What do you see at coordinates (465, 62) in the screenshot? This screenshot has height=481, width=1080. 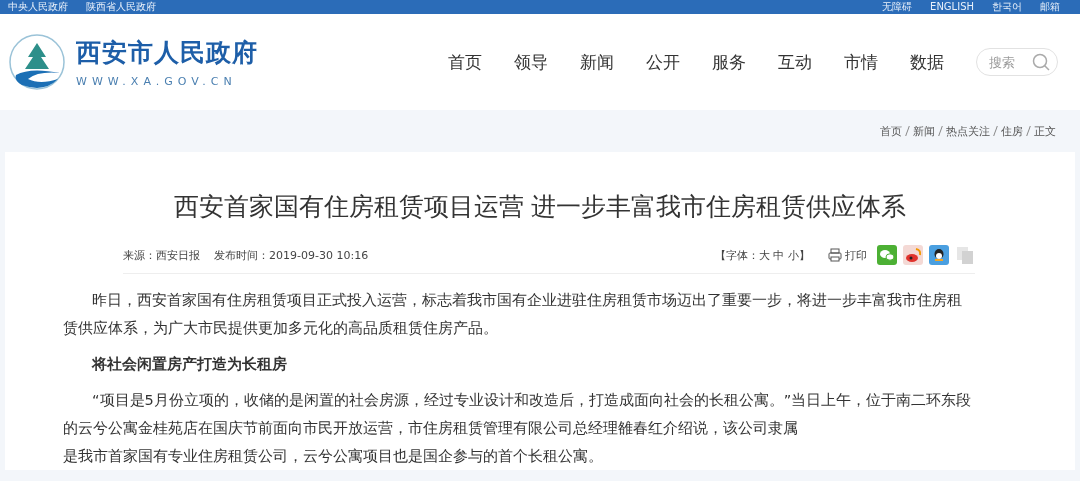 I see `nav-item: 首页` at bounding box center [465, 62].